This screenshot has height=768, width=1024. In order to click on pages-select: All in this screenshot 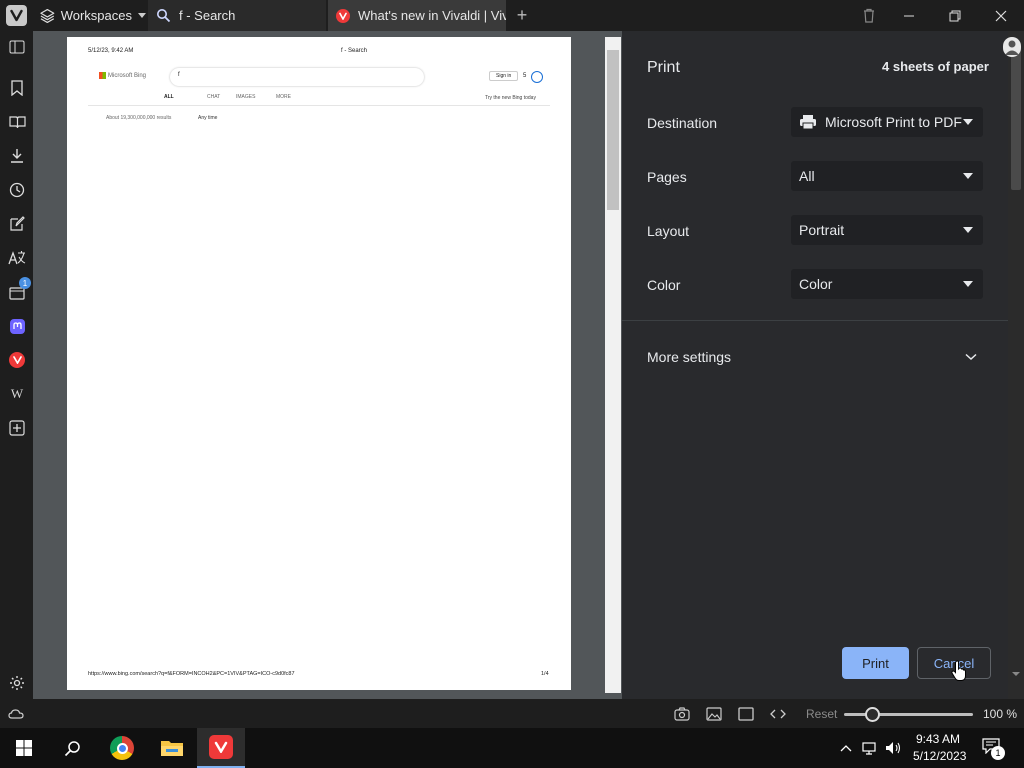, I will do `click(887, 176)`.